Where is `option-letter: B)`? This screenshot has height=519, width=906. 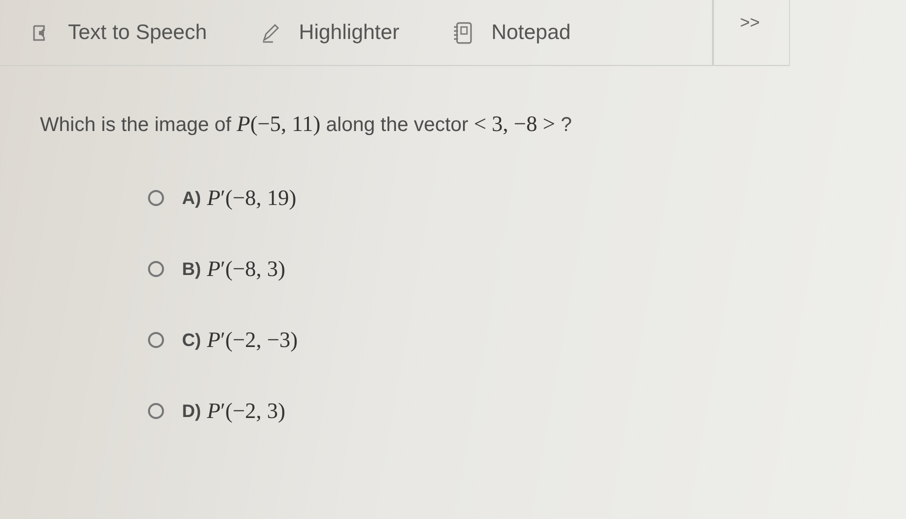 option-letter: B) is located at coordinates (191, 269).